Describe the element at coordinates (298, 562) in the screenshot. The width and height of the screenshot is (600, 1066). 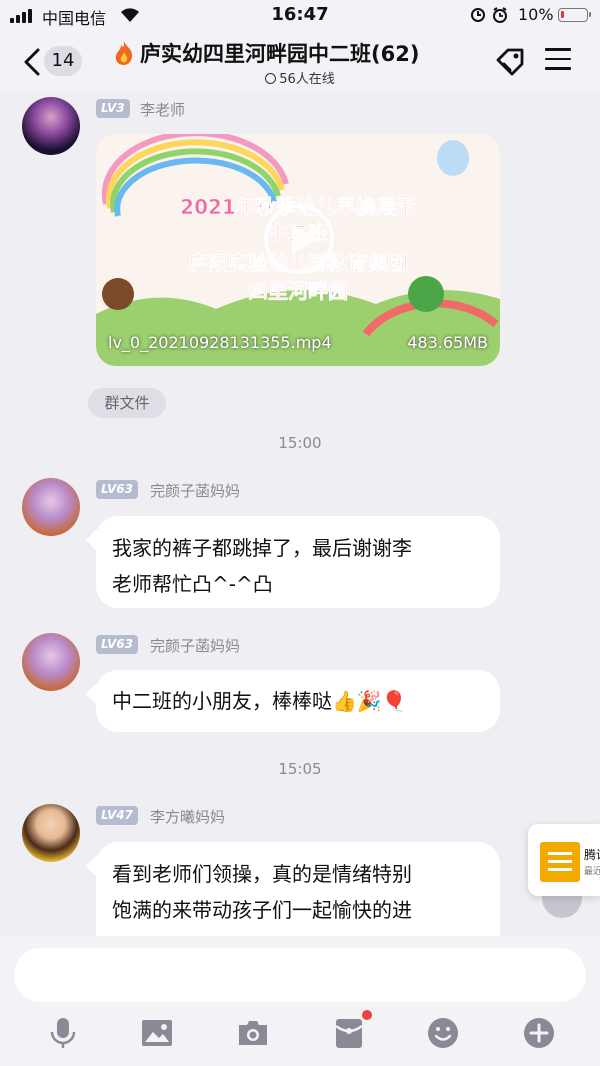
I see `message-bubble: 我家的裤子都跳掉了，最后谢谢李 老师帮忙凸^-^凸` at that location.